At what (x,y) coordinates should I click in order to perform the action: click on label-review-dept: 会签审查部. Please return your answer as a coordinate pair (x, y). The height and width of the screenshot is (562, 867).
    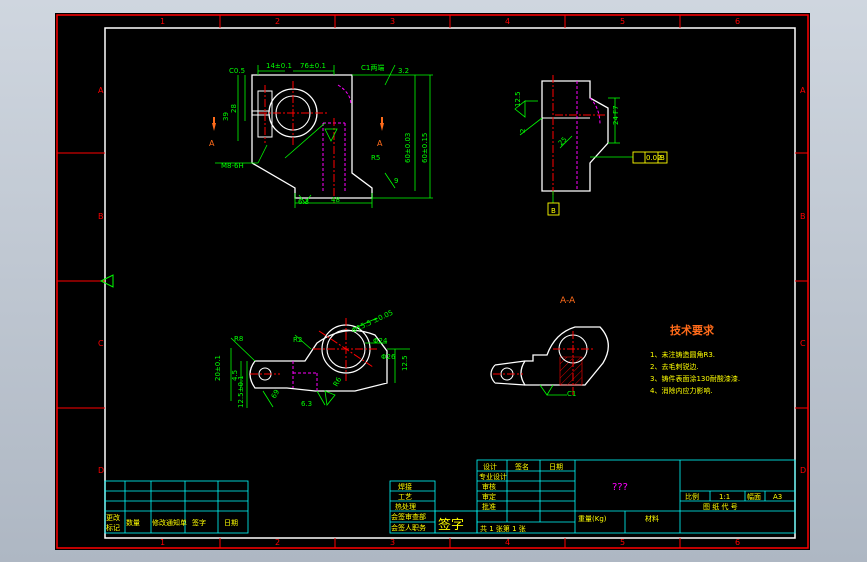
    Looking at the image, I should click on (408, 516).